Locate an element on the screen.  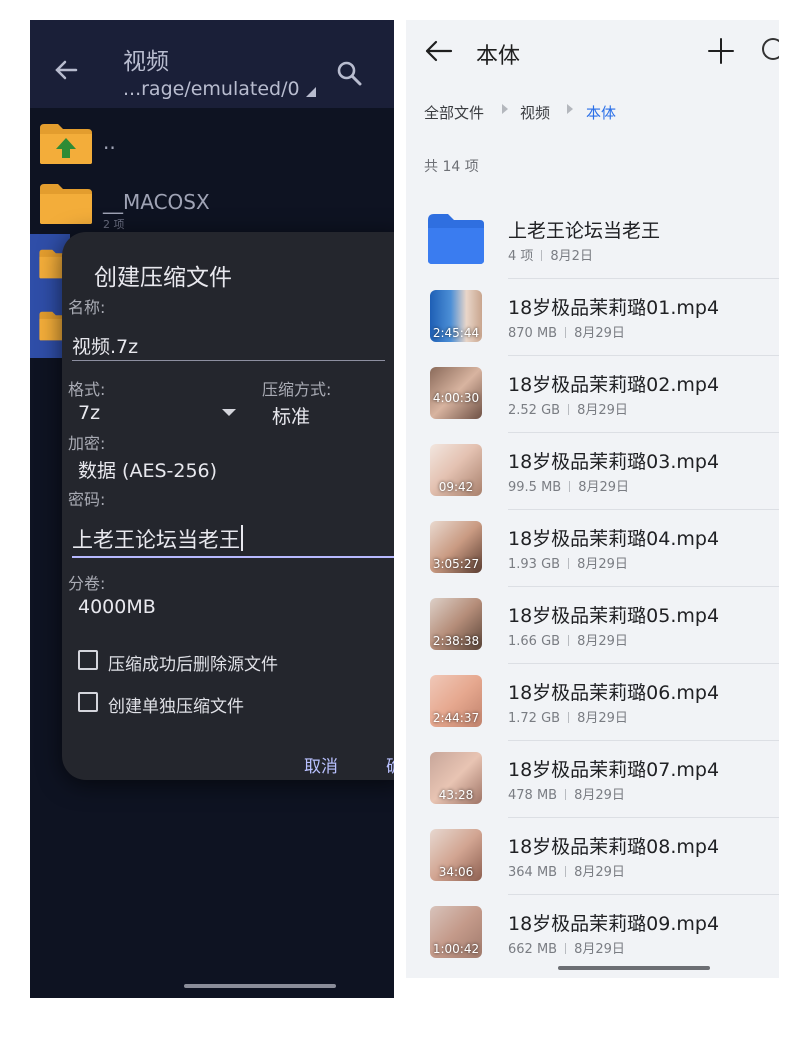
archive-name-input: 视频.7z is located at coordinates (105, 345).